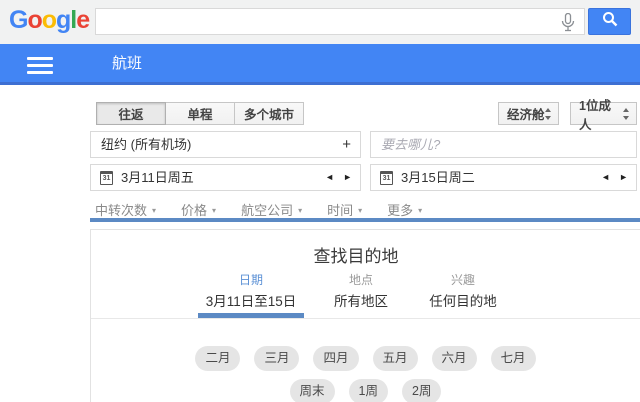  What do you see at coordinates (340, 210) in the screenshot?
I see `filter-label: 时间` at bounding box center [340, 210].